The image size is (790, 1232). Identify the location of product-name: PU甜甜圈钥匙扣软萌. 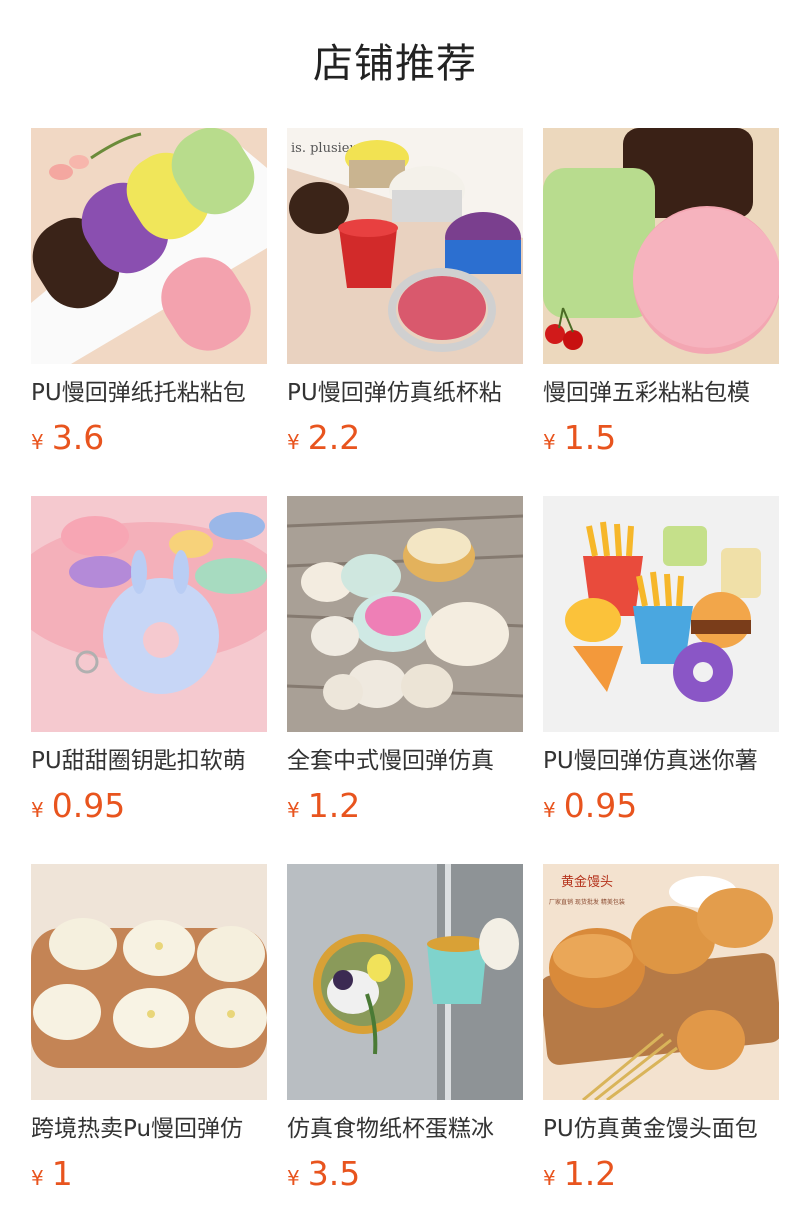
(149, 761).